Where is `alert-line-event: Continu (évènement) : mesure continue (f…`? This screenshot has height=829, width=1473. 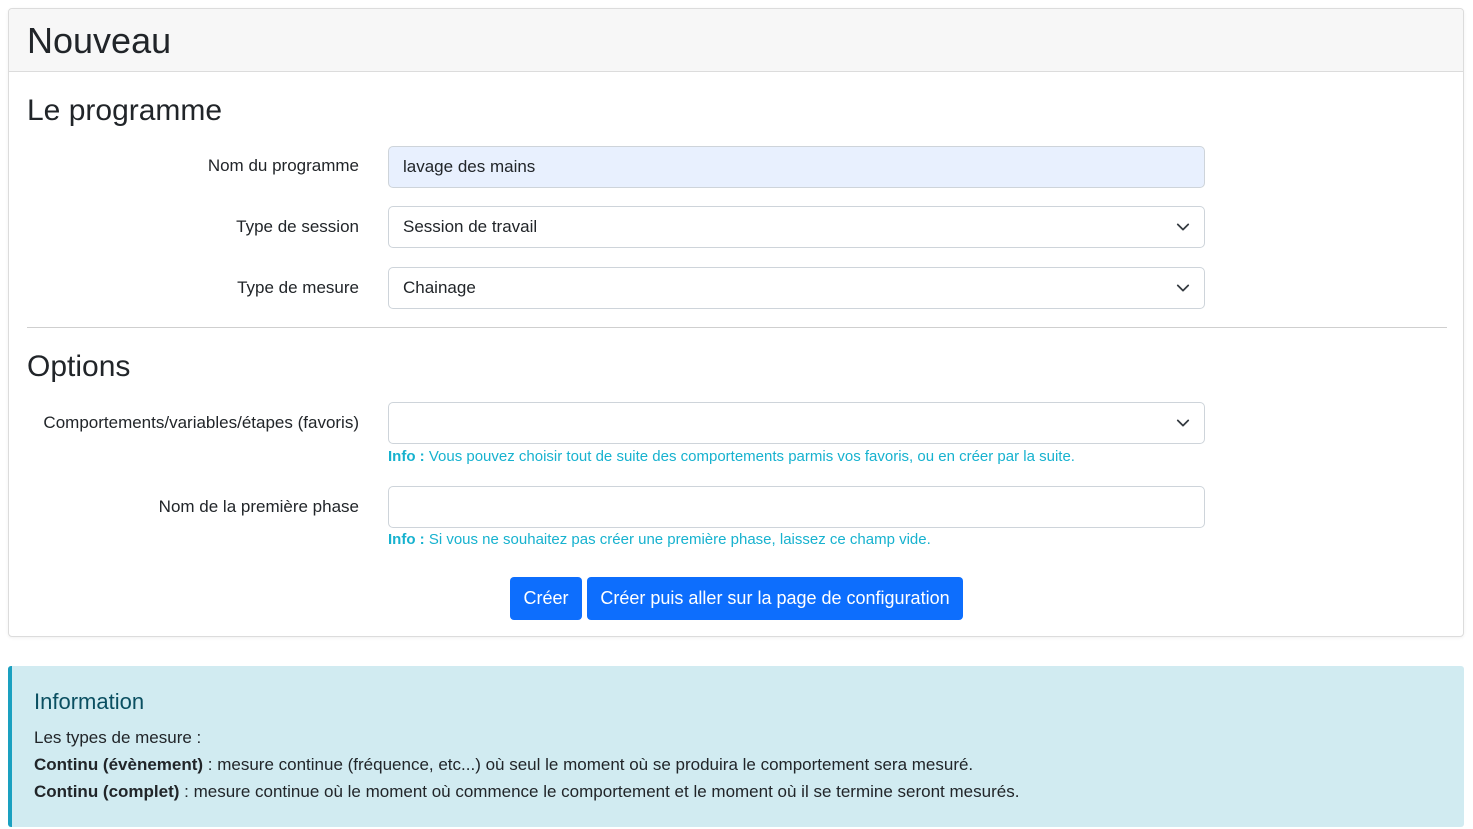
alert-line-event: Continu (évènement) : mesure continue (f… is located at coordinates (503, 765).